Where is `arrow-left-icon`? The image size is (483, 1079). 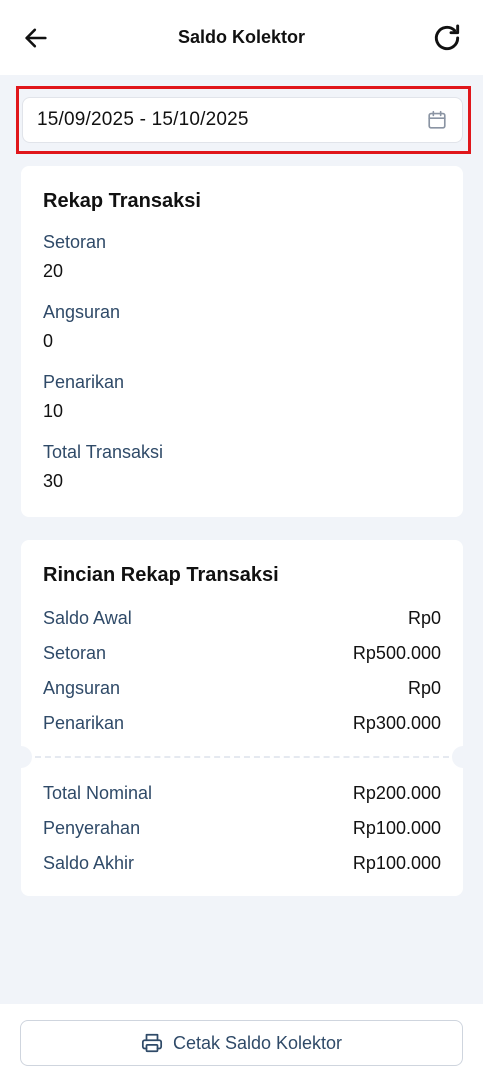
arrow-left-icon is located at coordinates (36, 38).